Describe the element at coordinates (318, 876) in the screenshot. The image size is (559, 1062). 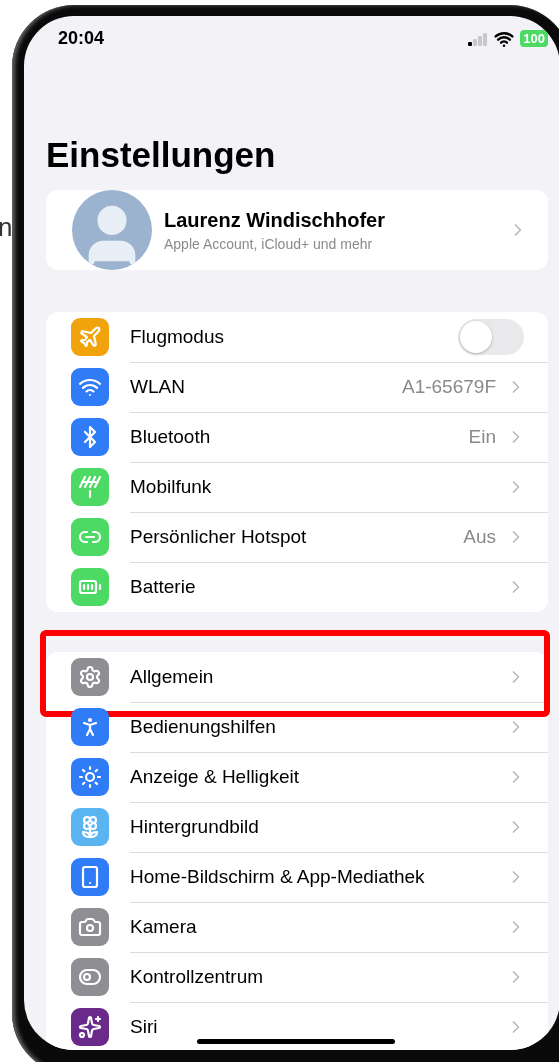
I see `setting-label: Home-Bildschirm & App-Mediathek` at that location.